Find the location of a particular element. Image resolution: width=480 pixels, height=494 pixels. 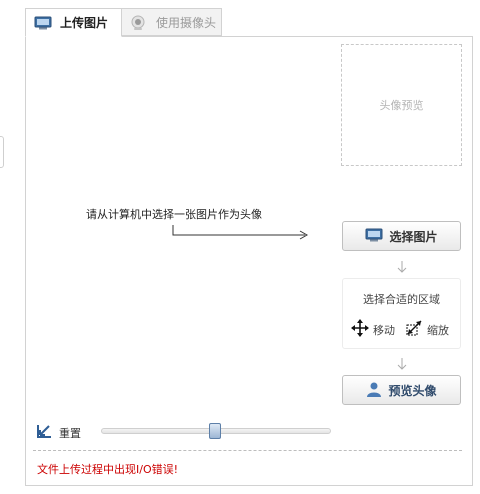

user-icon is located at coordinates (374, 390).